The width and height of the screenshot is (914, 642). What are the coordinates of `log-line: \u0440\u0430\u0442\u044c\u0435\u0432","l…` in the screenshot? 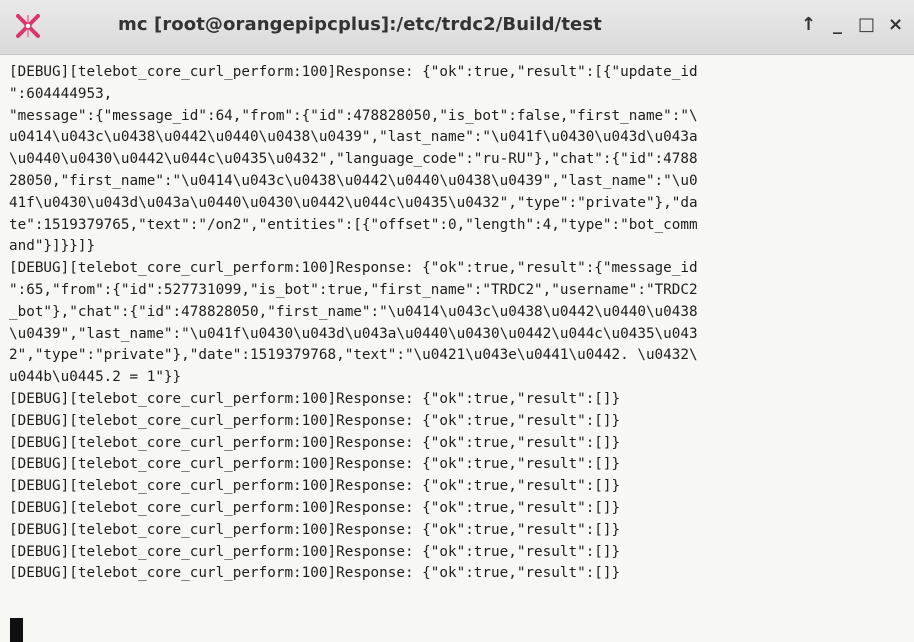 It's located at (353, 159).